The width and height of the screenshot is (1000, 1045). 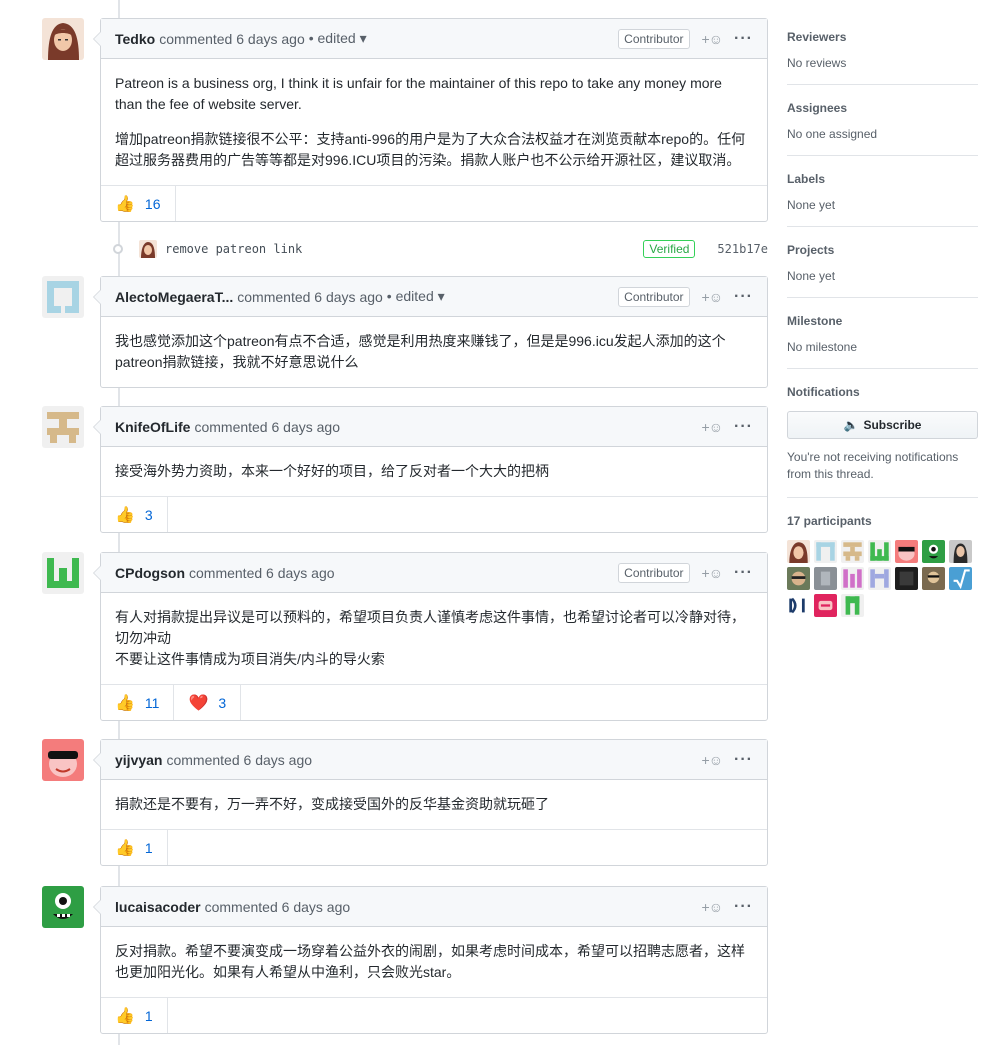 I want to click on projects-heading: Projects, so click(x=882, y=250).